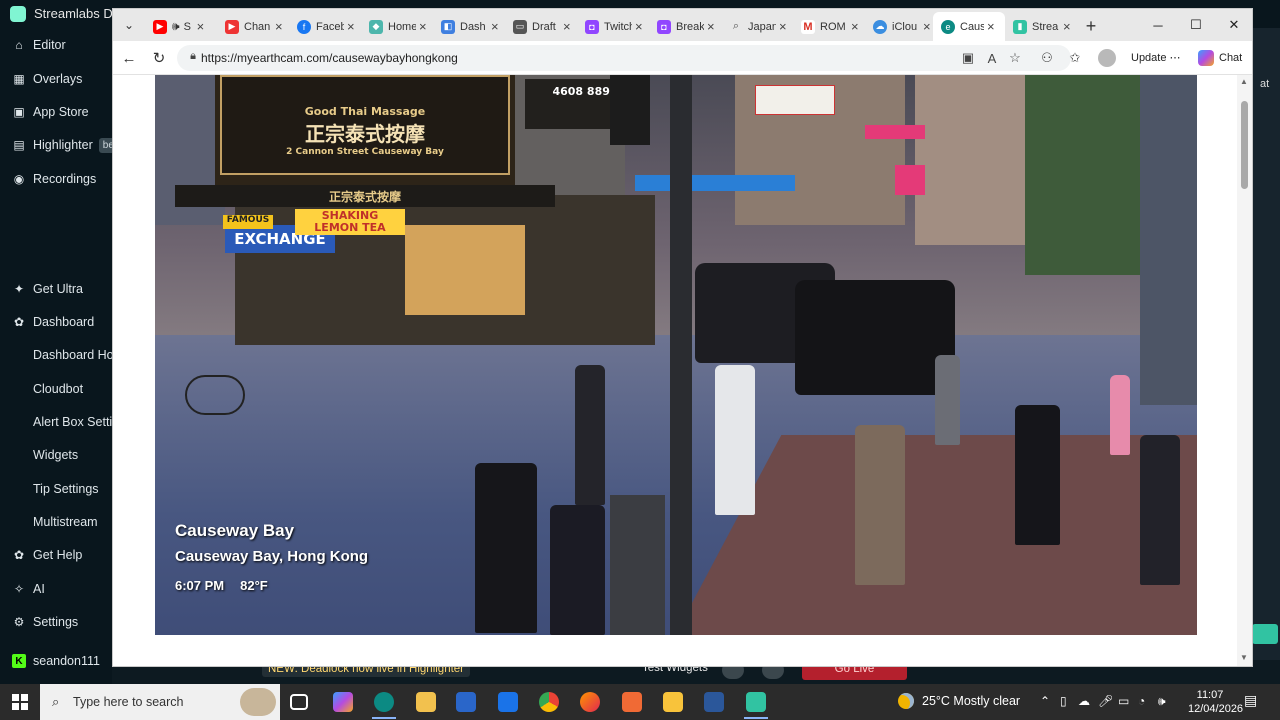 The width and height of the screenshot is (1280, 720). I want to click on sidebar-item-tip-settings: Tip Settings, so click(56, 489).